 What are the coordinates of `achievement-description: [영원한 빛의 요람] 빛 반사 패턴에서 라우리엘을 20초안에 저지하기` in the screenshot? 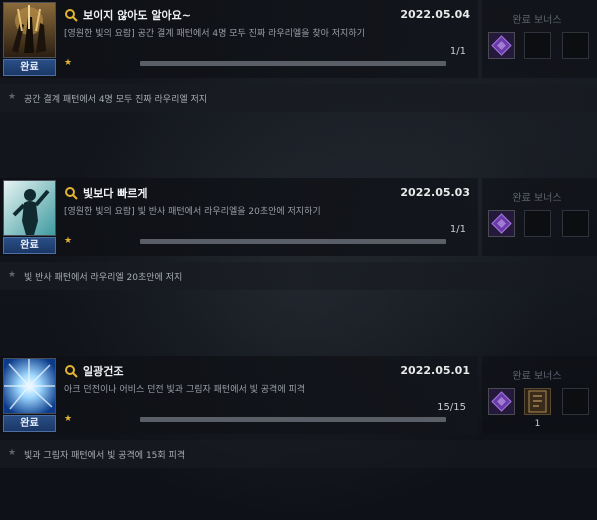 It's located at (192, 212).